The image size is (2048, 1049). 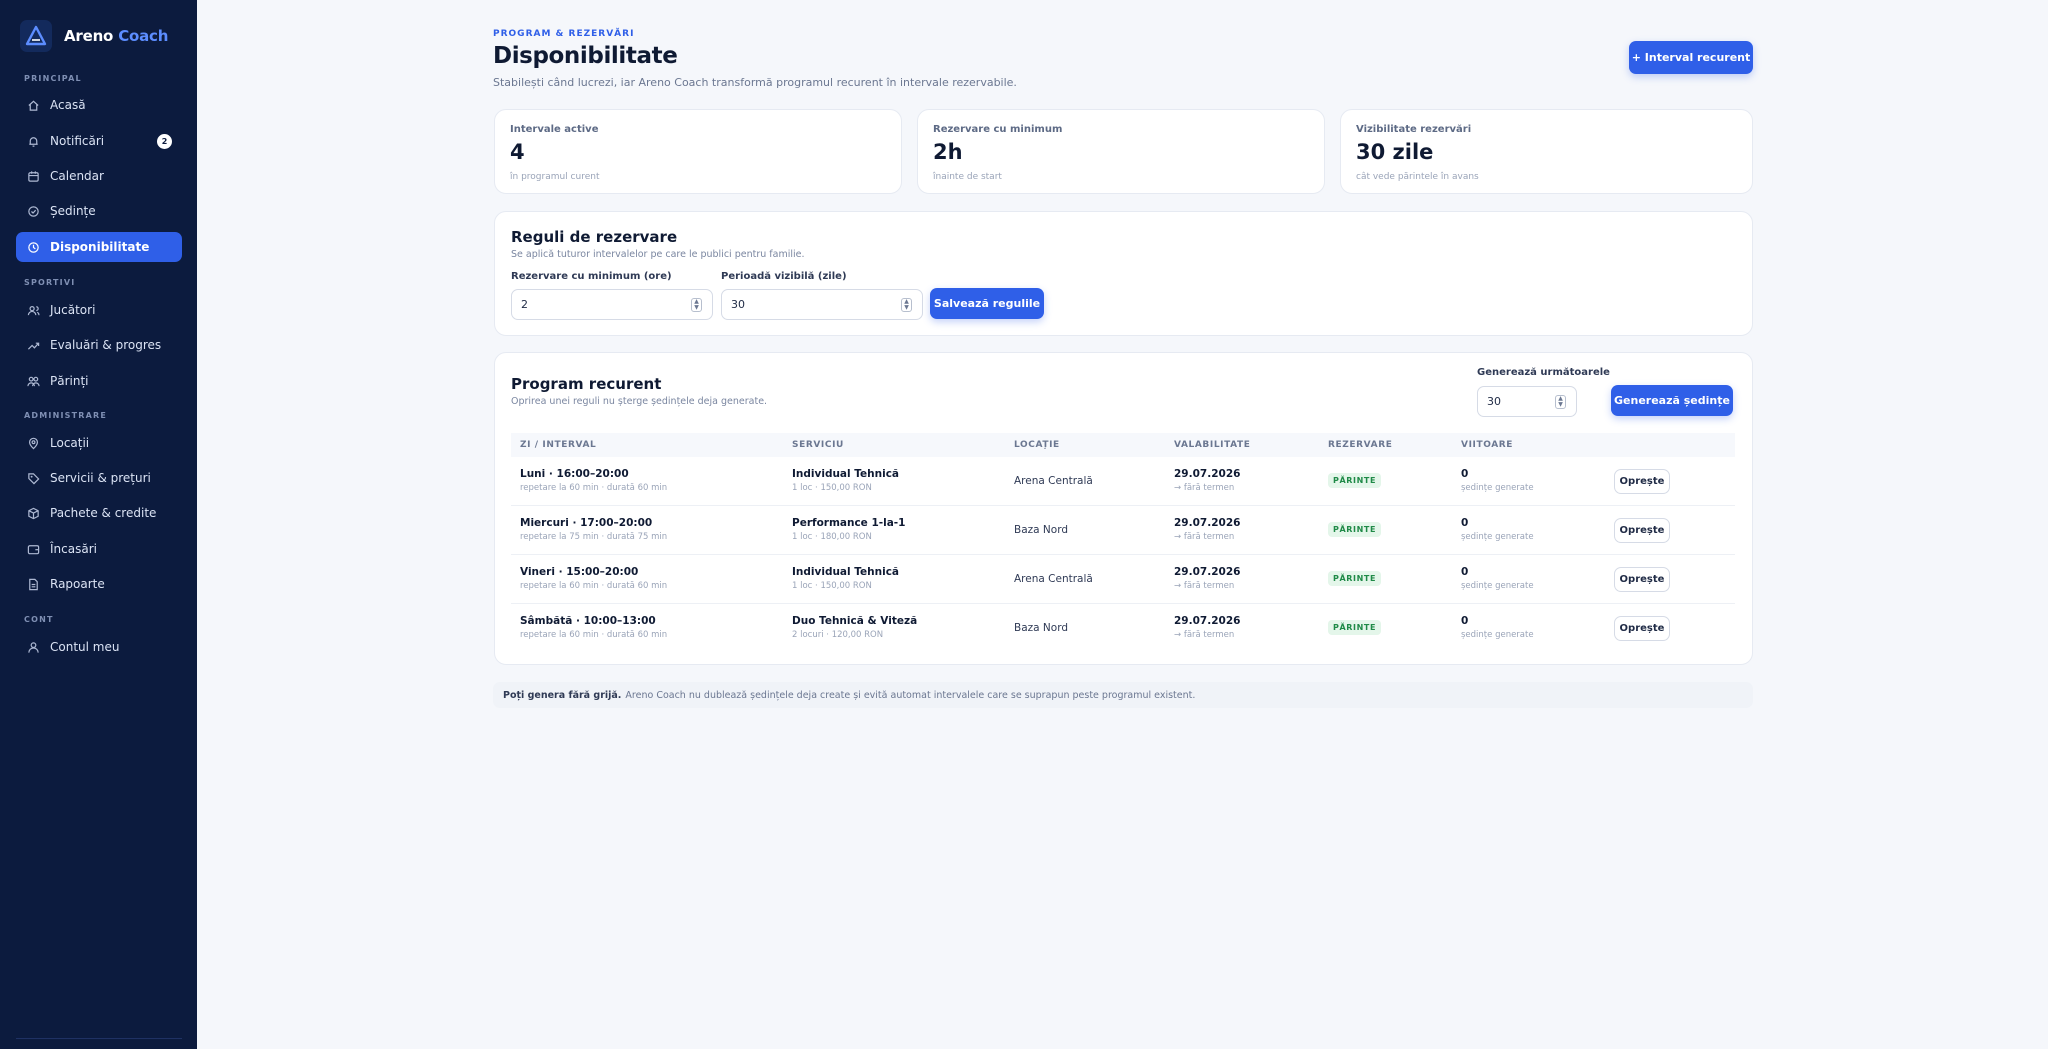 What do you see at coordinates (99, 176) in the screenshot?
I see `sidebar-item-calendar: Calendar` at bounding box center [99, 176].